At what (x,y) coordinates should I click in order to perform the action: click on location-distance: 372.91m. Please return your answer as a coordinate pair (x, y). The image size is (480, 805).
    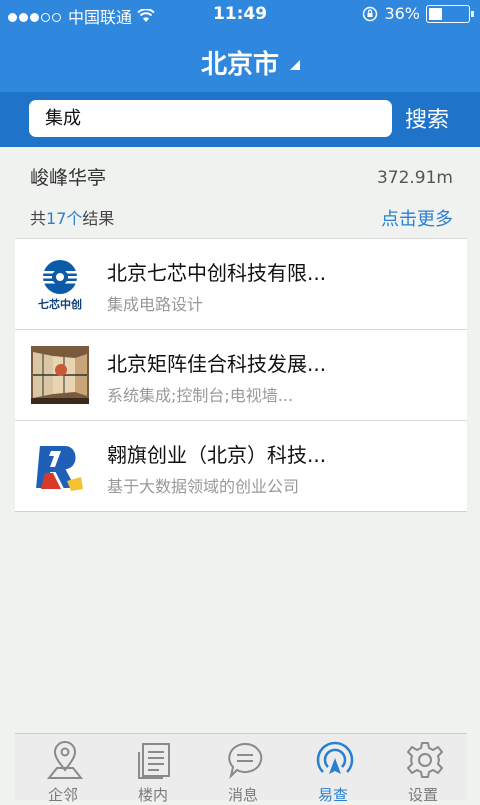
    Looking at the image, I should click on (414, 178).